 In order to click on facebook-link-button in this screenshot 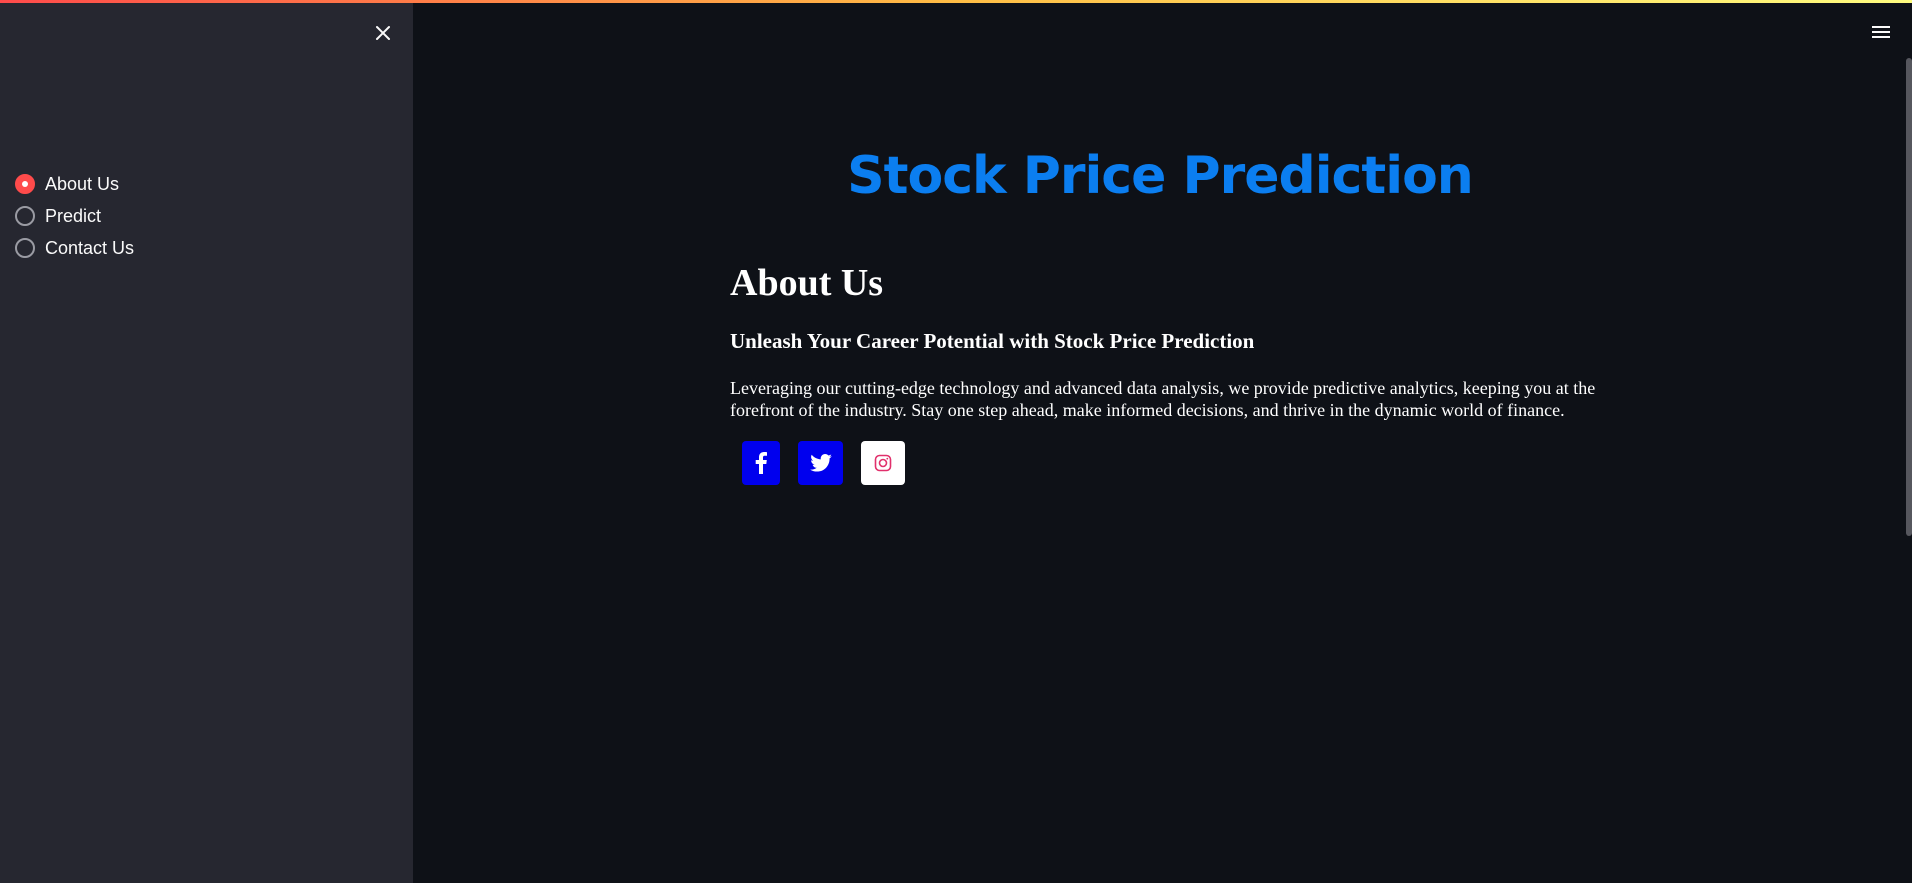, I will do `click(761, 463)`.